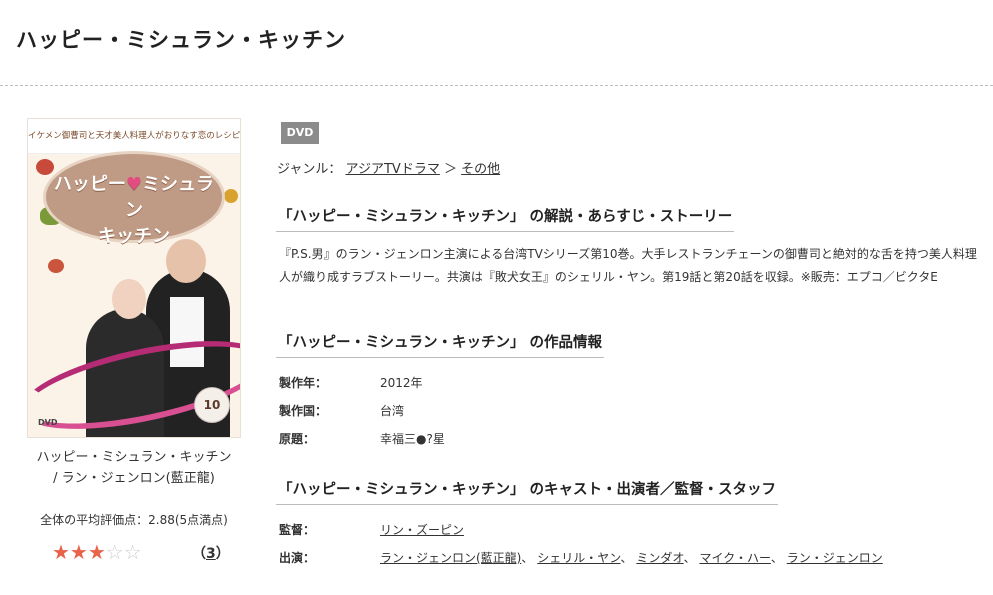  Describe the element at coordinates (45, 167) in the screenshot. I see `tomato-illustration` at that location.